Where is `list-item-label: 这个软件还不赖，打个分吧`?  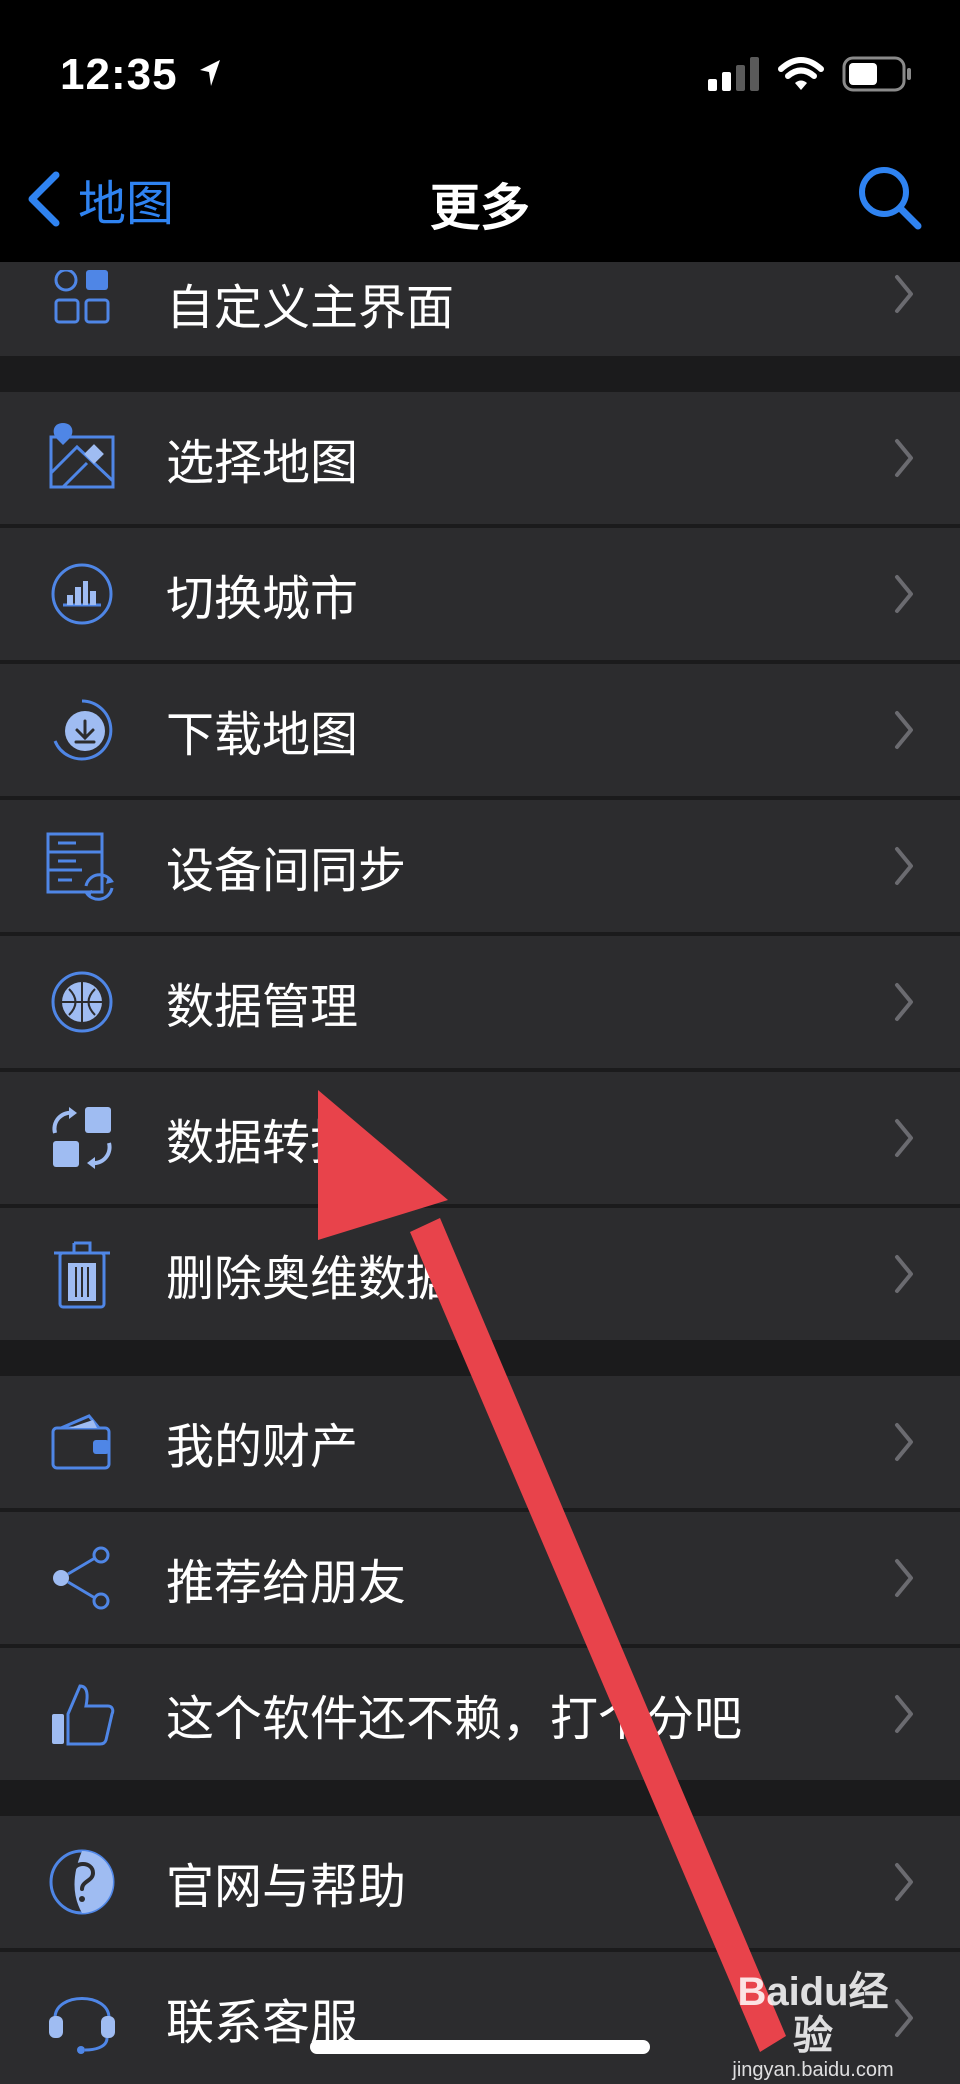 list-item-label: 这个软件还不赖，打个分吧 is located at coordinates (454, 1719).